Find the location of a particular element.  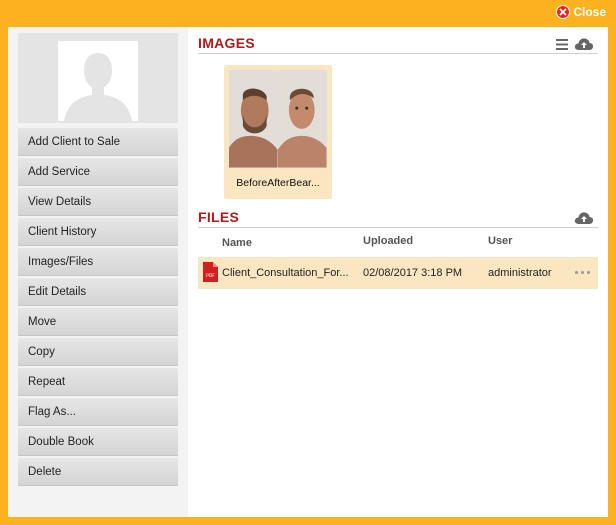

avatar-frame is located at coordinates (98, 78).